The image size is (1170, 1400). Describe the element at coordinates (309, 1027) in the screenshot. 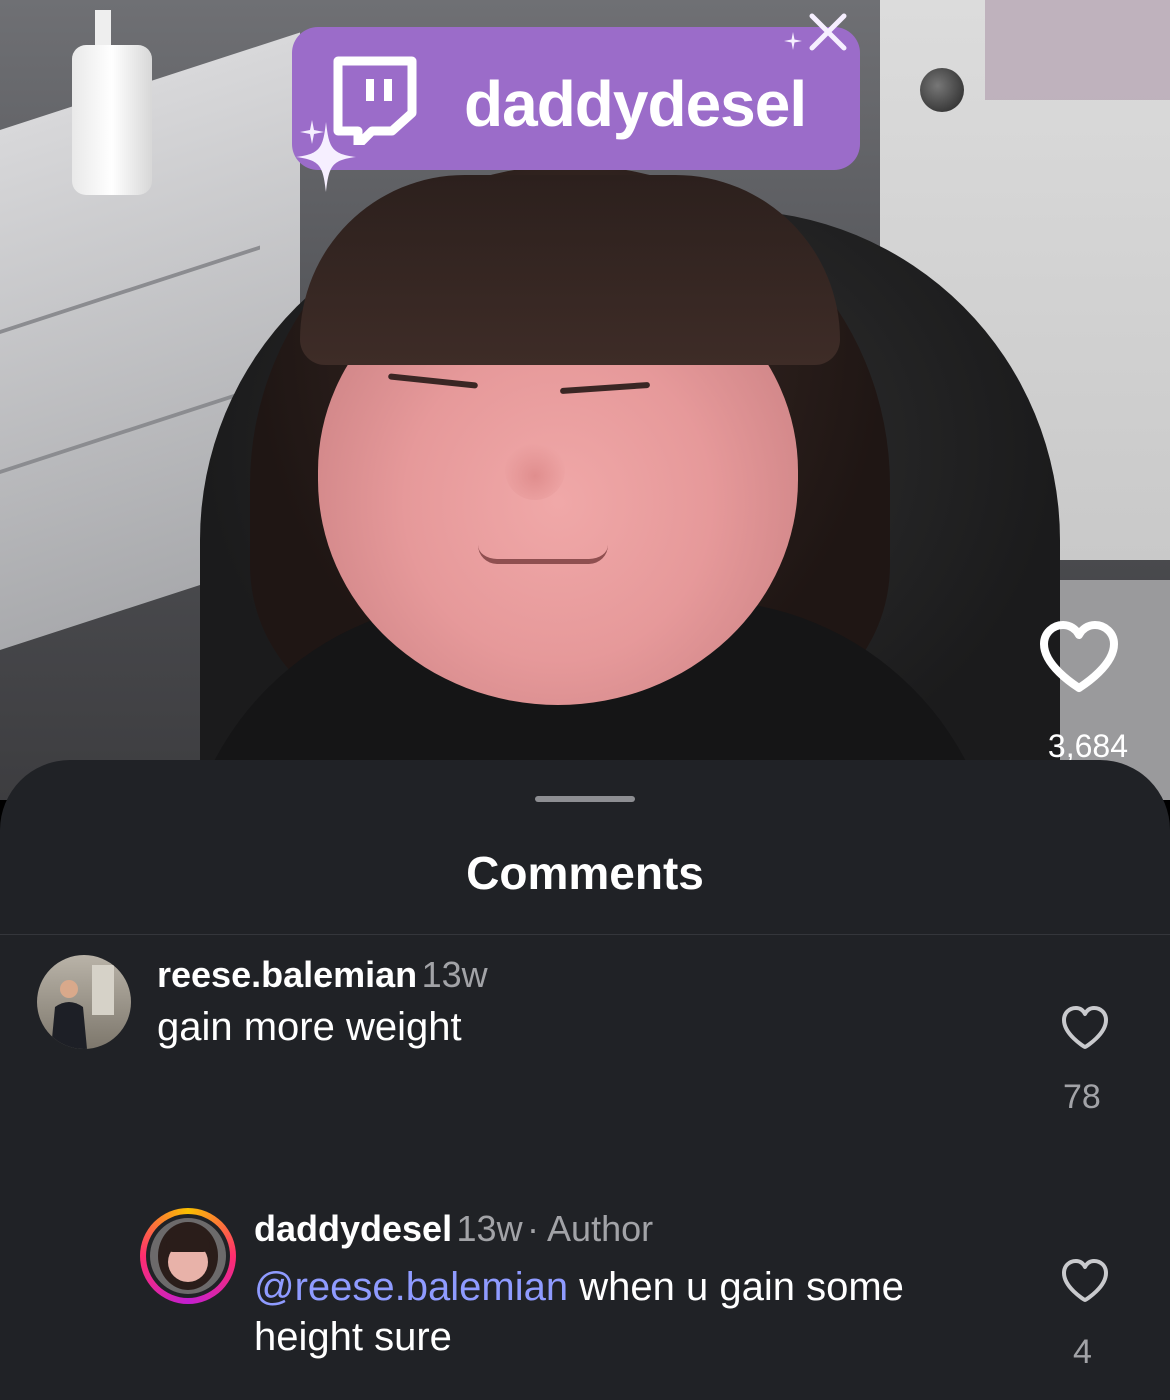

I see `comment-text: gain more weight` at that location.